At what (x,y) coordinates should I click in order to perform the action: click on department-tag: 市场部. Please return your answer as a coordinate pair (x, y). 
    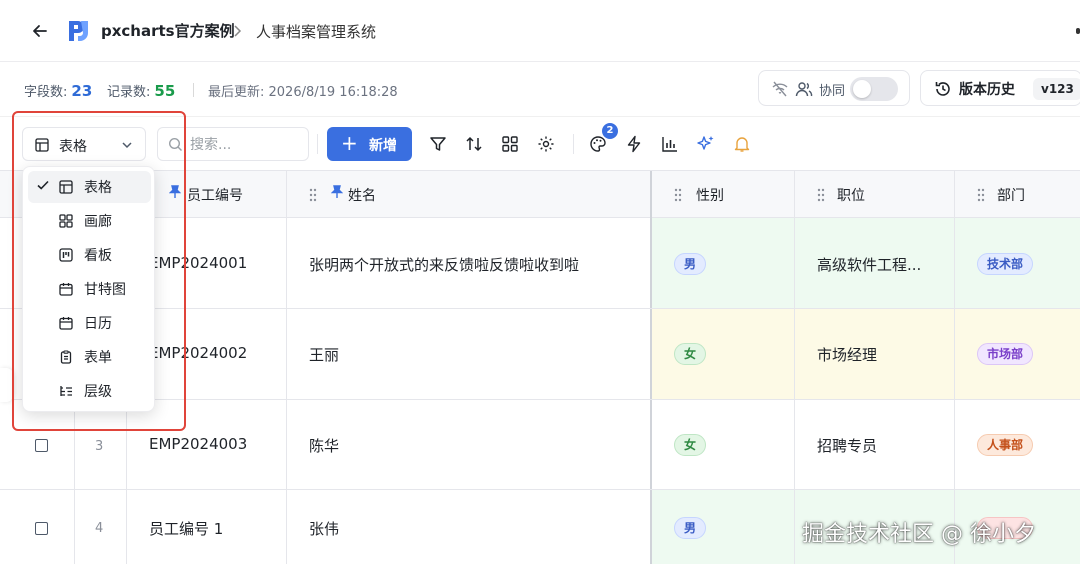
    Looking at the image, I should click on (1005, 354).